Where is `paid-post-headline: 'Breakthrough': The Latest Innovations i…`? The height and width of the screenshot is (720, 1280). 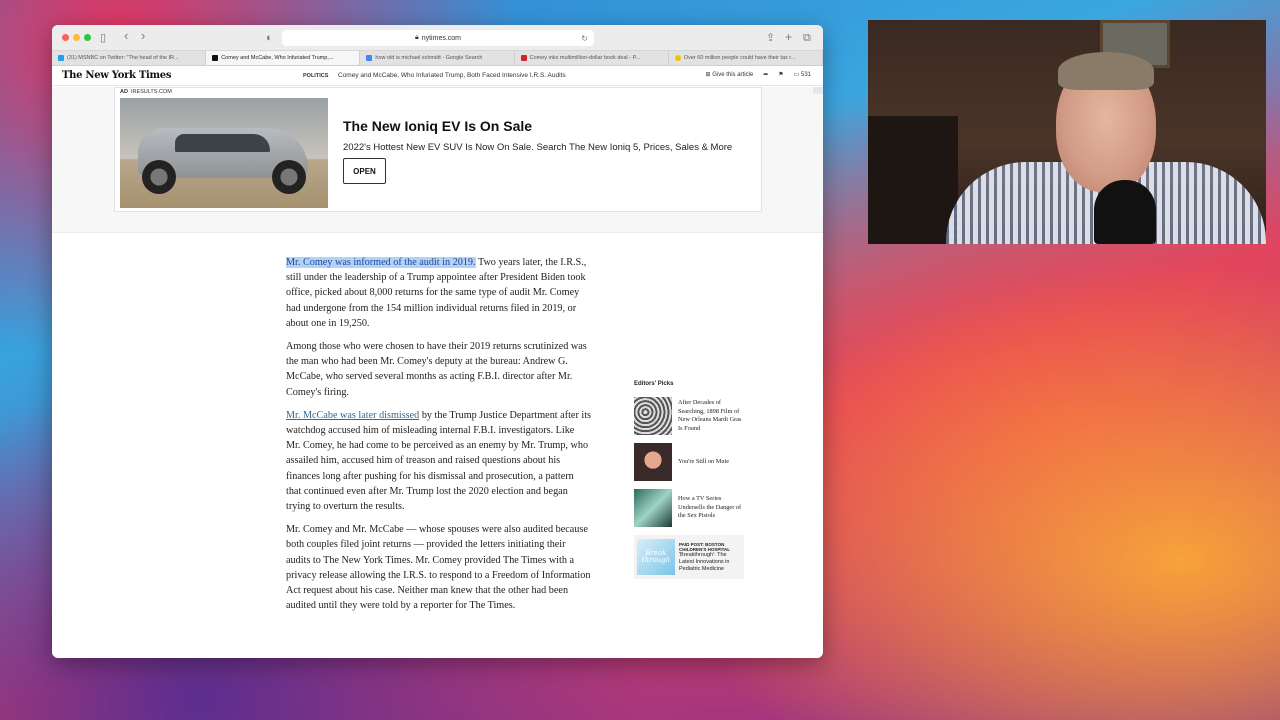 paid-post-headline: 'Breakthrough': The Latest Innovations i… is located at coordinates (710, 562).